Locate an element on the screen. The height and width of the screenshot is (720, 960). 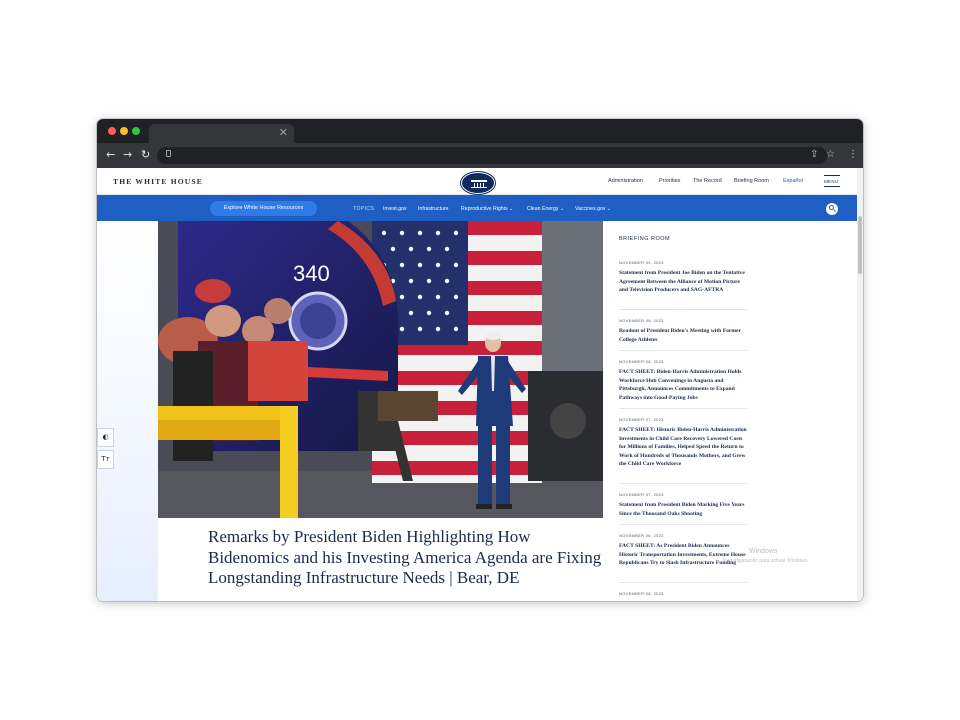
address-bar is located at coordinates (492, 155).